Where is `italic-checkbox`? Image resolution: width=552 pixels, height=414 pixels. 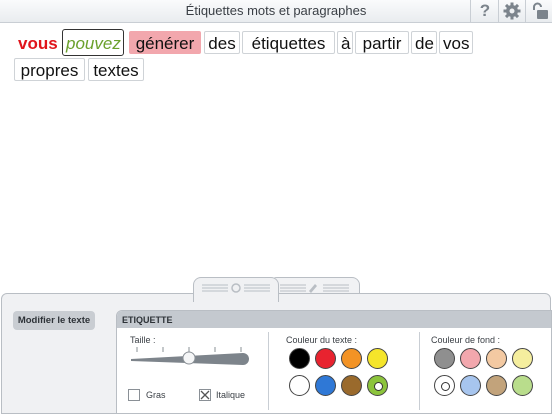 italic-checkbox is located at coordinates (205, 395).